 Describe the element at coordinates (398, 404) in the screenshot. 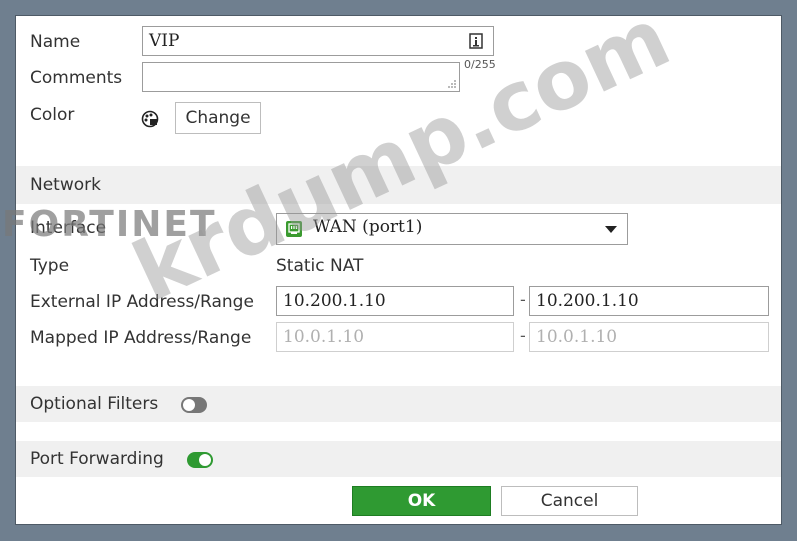

I see `optional-filters-row: Optional Filters` at that location.